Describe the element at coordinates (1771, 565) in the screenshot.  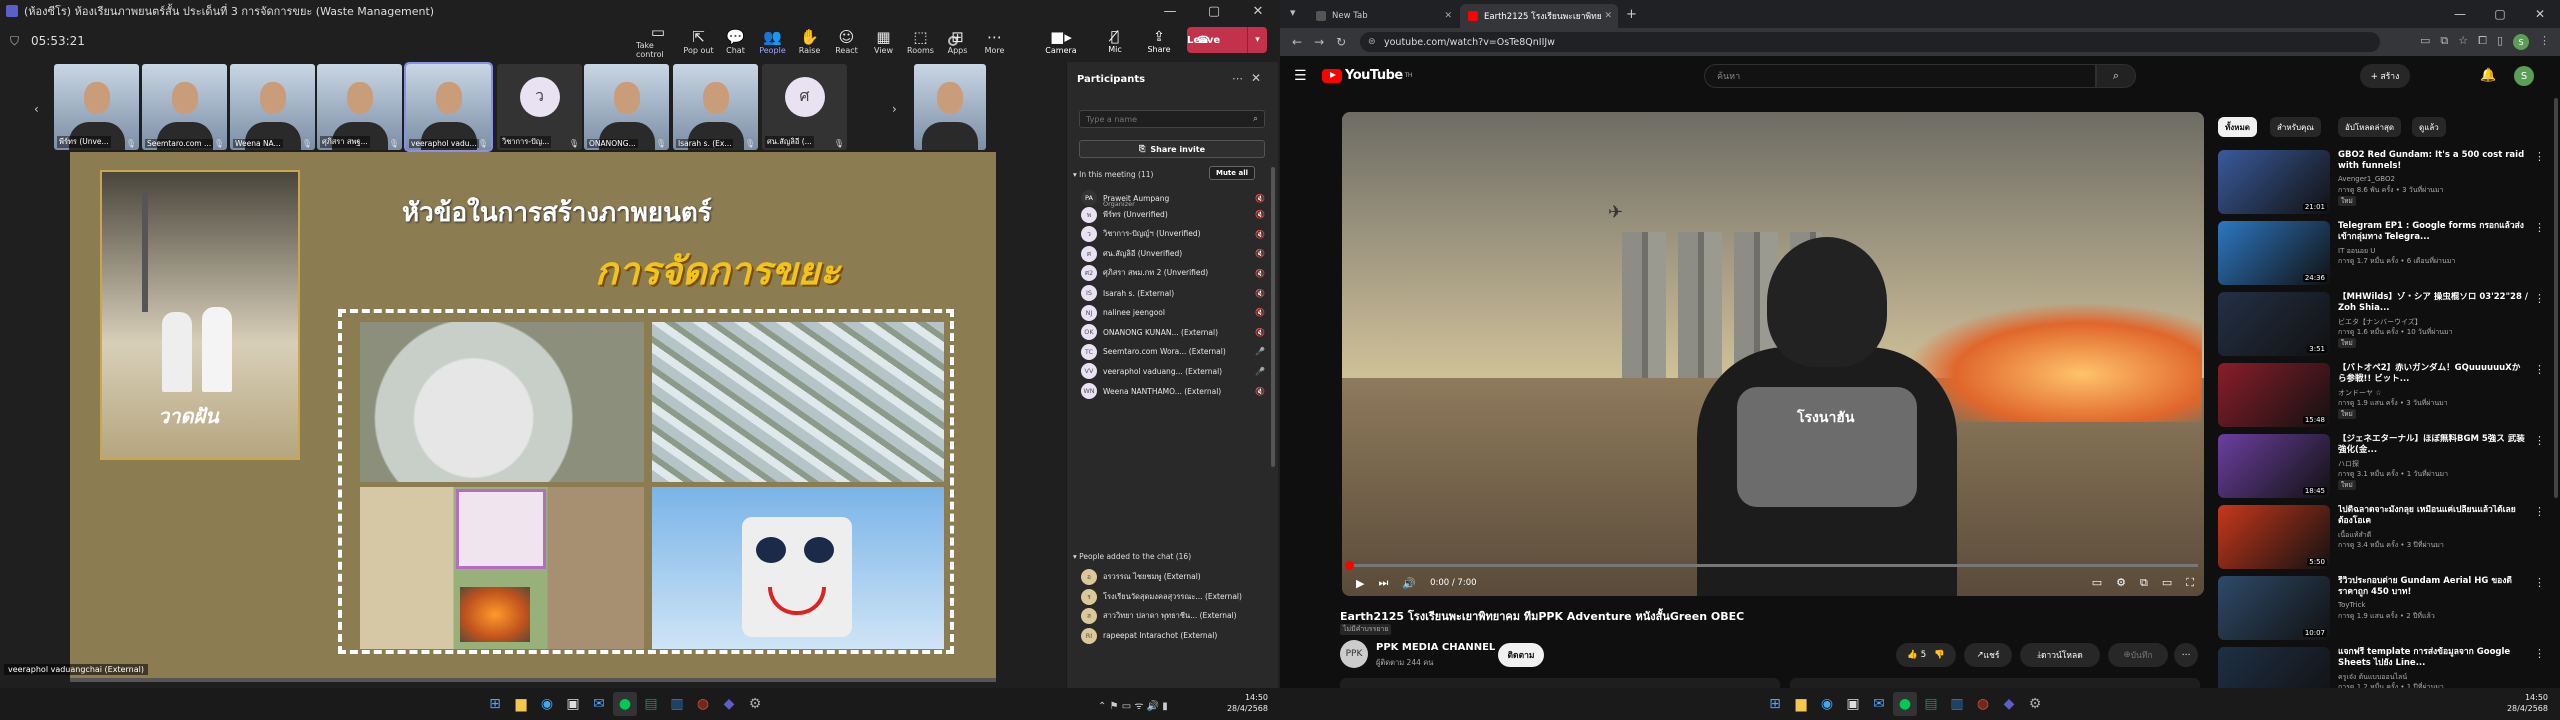
I see `video-progress-bar` at that location.